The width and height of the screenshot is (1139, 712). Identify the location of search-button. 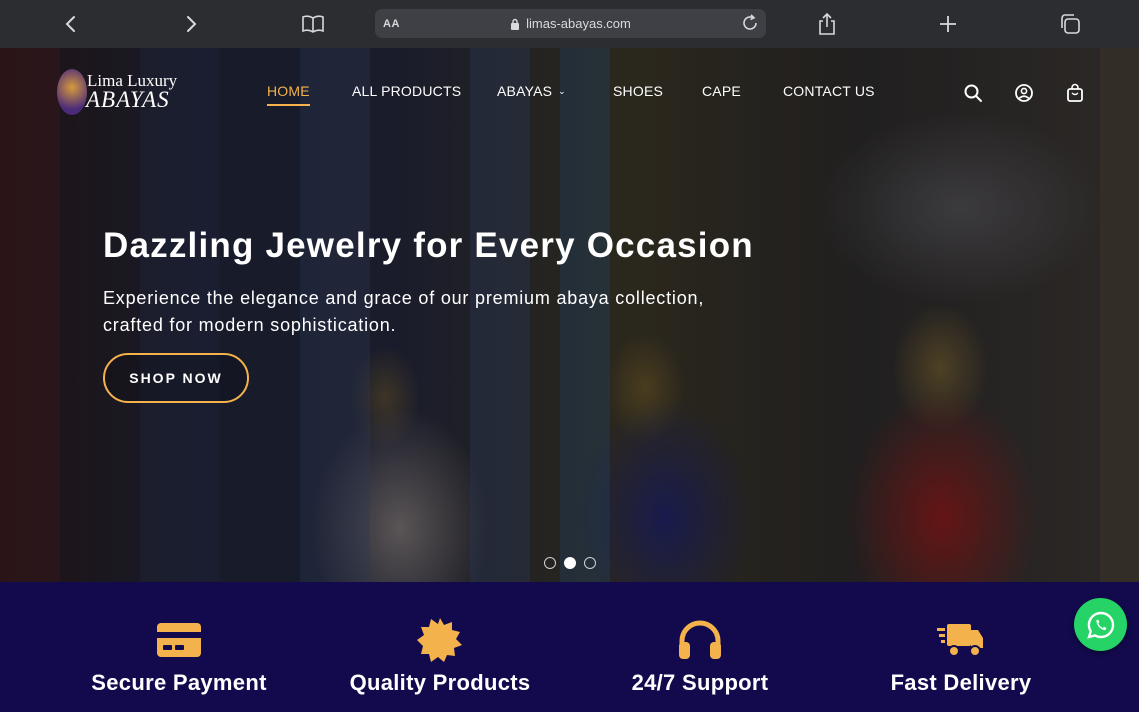
(973, 93).